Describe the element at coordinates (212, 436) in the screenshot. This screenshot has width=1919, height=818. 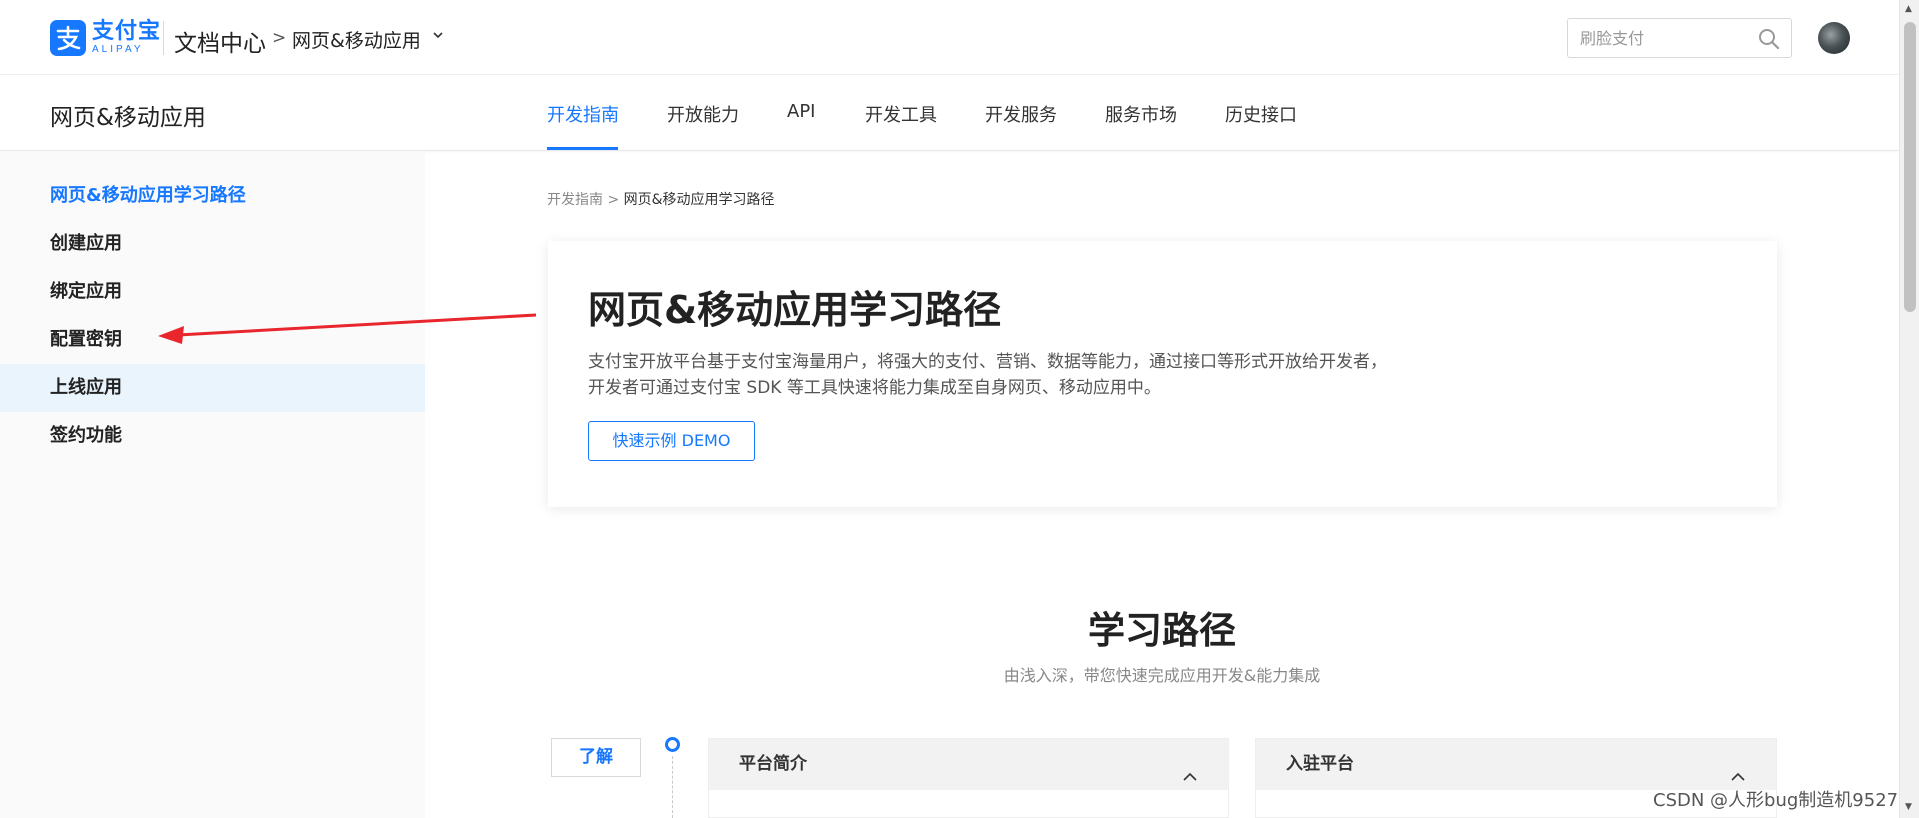
I see `sidebar-item-sign-features: 签约功能` at that location.